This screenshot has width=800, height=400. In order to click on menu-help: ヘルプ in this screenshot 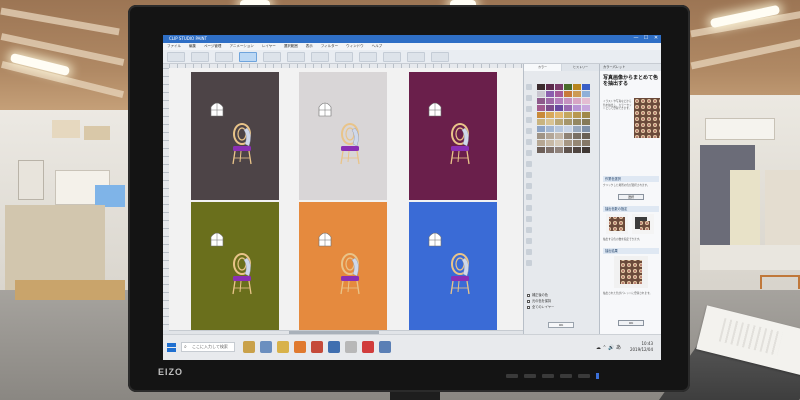, I will do `click(377, 46)`.